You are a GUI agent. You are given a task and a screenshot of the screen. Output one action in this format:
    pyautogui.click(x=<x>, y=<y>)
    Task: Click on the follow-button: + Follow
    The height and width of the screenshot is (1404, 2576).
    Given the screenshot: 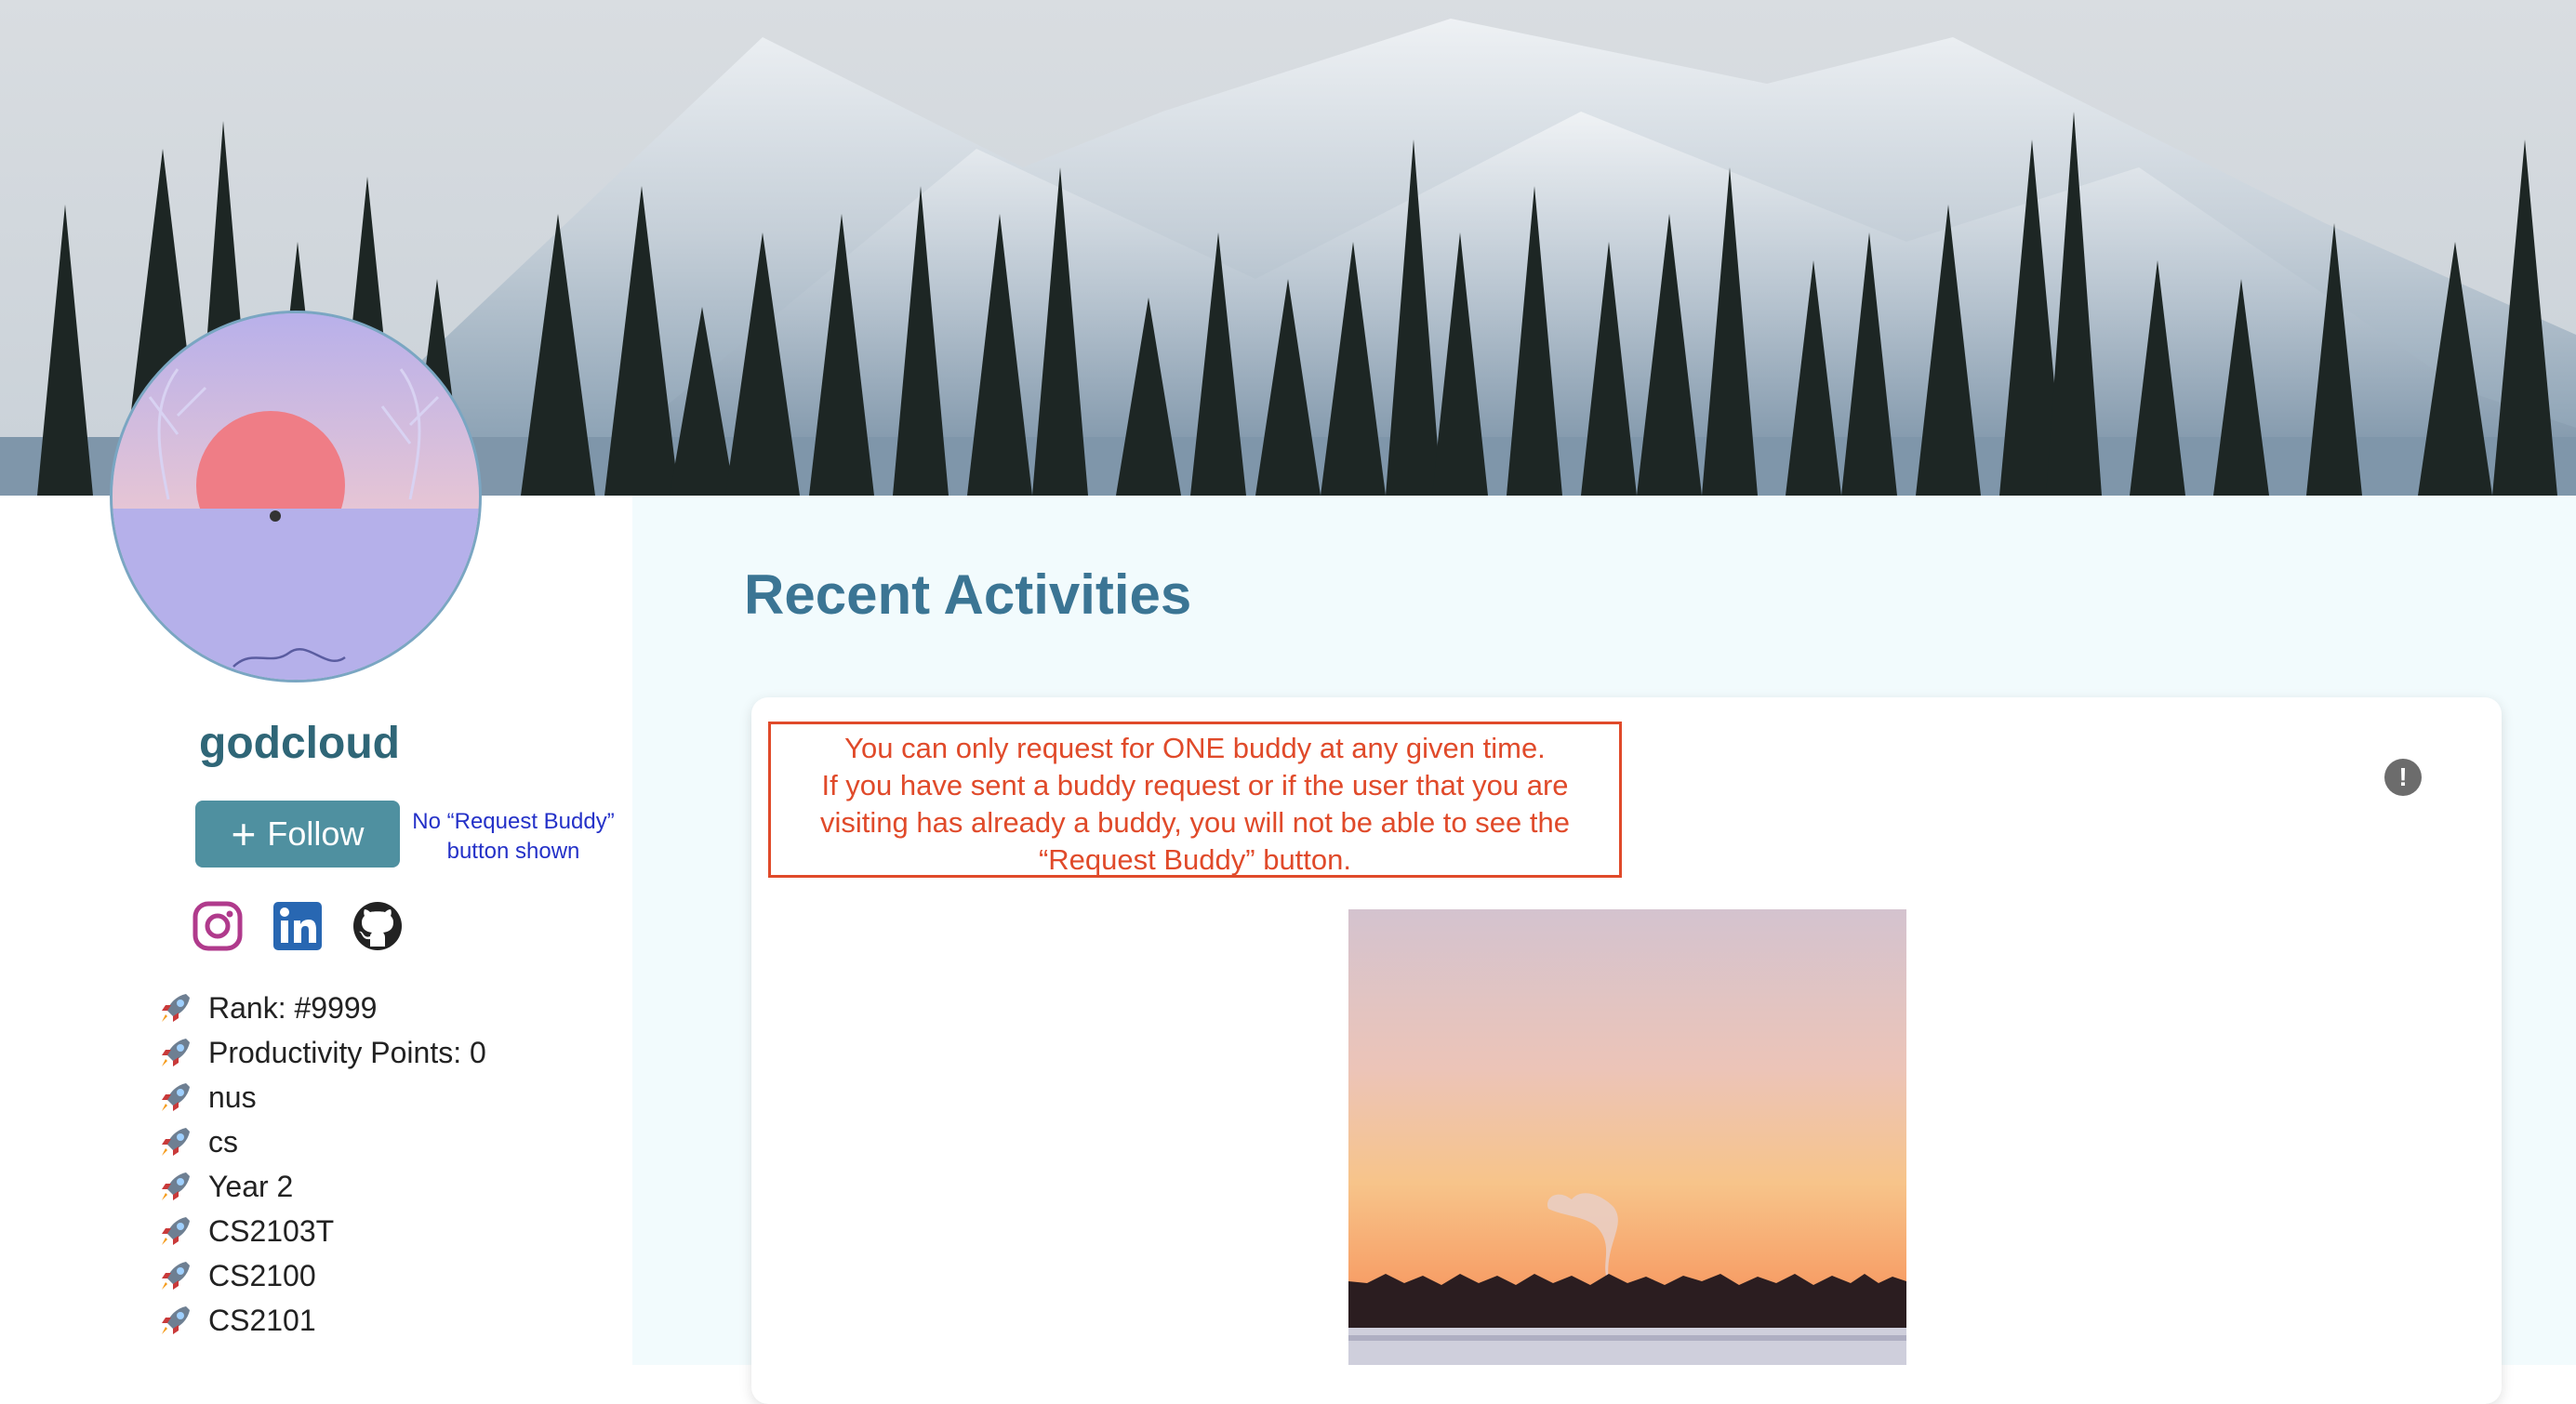 What is the action you would take?
    pyautogui.click(x=297, y=834)
    